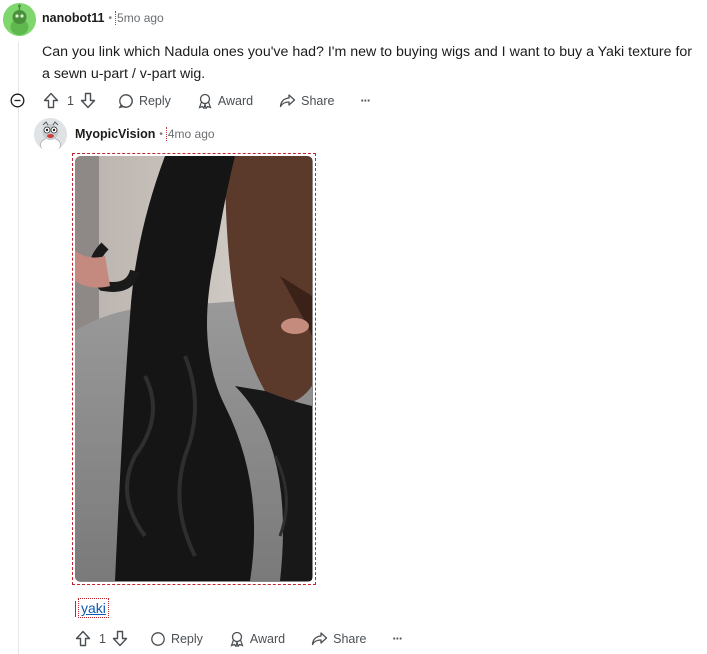 The height and width of the screenshot is (654, 707). Describe the element at coordinates (17, 100) in the screenshot. I see `collapse-icon` at that location.